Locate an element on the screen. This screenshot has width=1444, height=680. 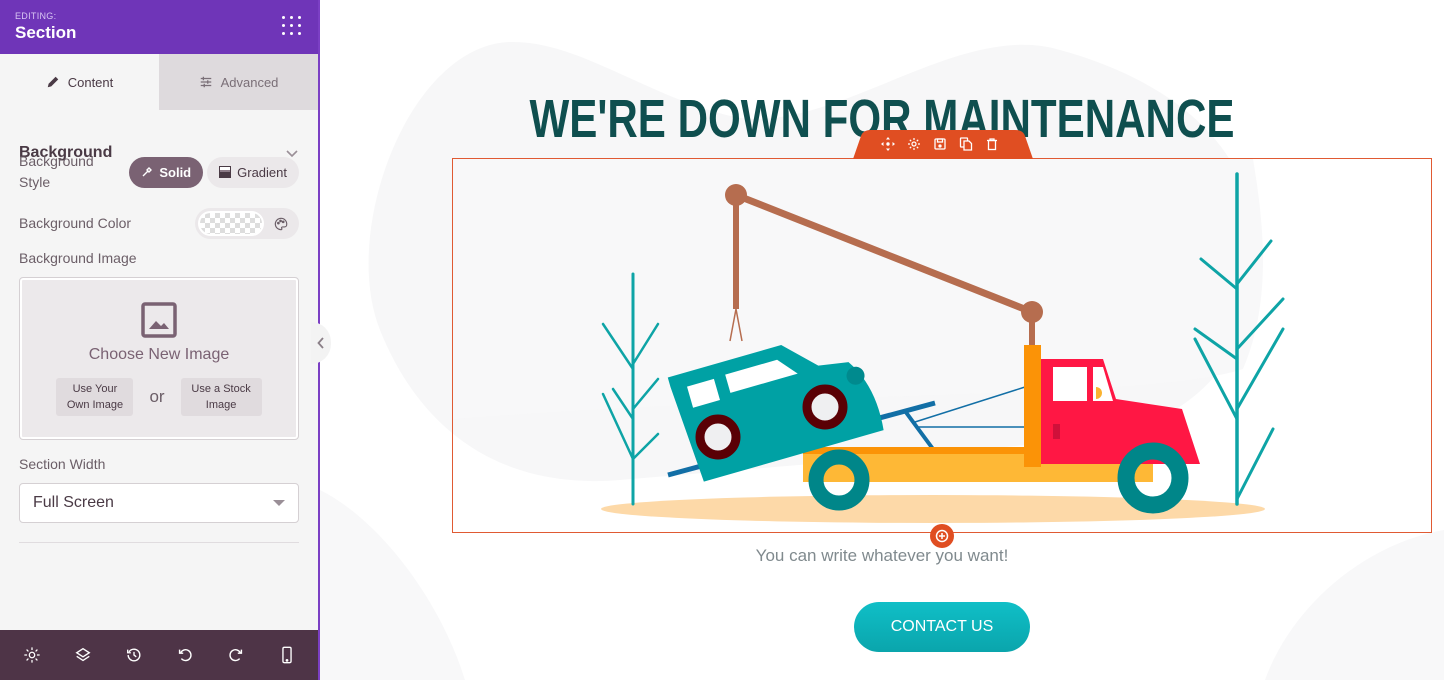
solid-option-label: Solid is located at coordinates (175, 172).